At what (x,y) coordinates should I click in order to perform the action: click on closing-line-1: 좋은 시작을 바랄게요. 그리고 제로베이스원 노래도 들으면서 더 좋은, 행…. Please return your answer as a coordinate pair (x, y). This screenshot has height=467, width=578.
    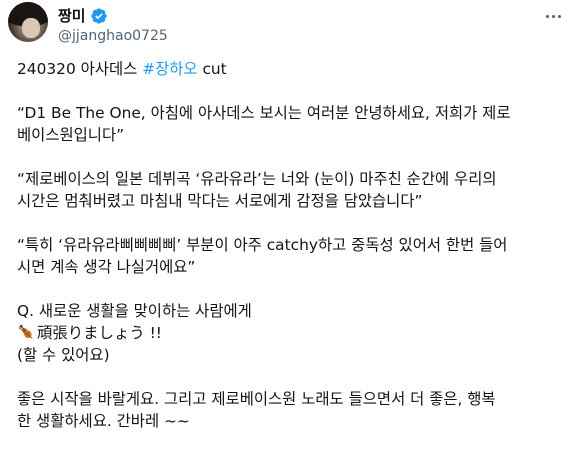
    Looking at the image, I should click on (256, 399).